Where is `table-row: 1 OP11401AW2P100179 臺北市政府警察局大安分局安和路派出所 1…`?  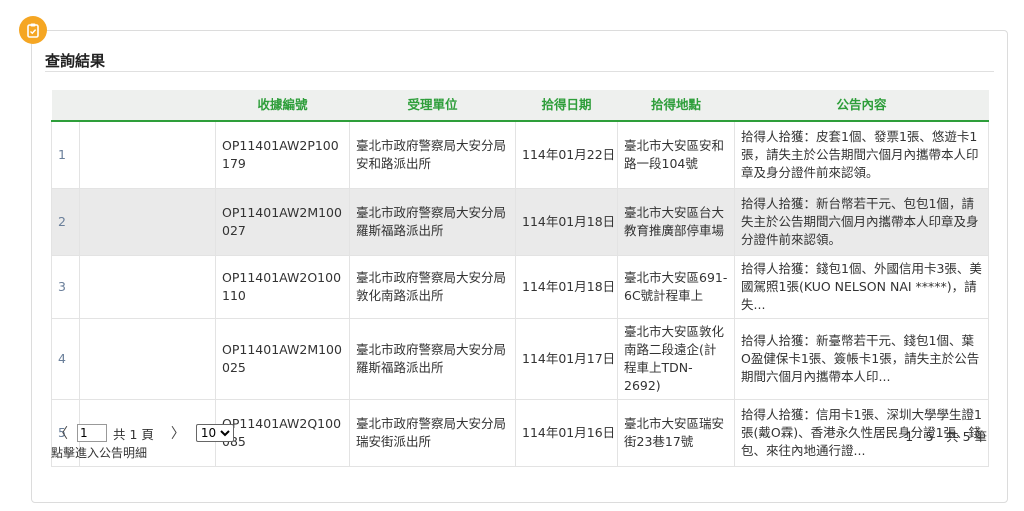 table-row: 1 OP11401AW2P100179 臺北市政府警察局大安分局安和路派出所 1… is located at coordinates (520, 154).